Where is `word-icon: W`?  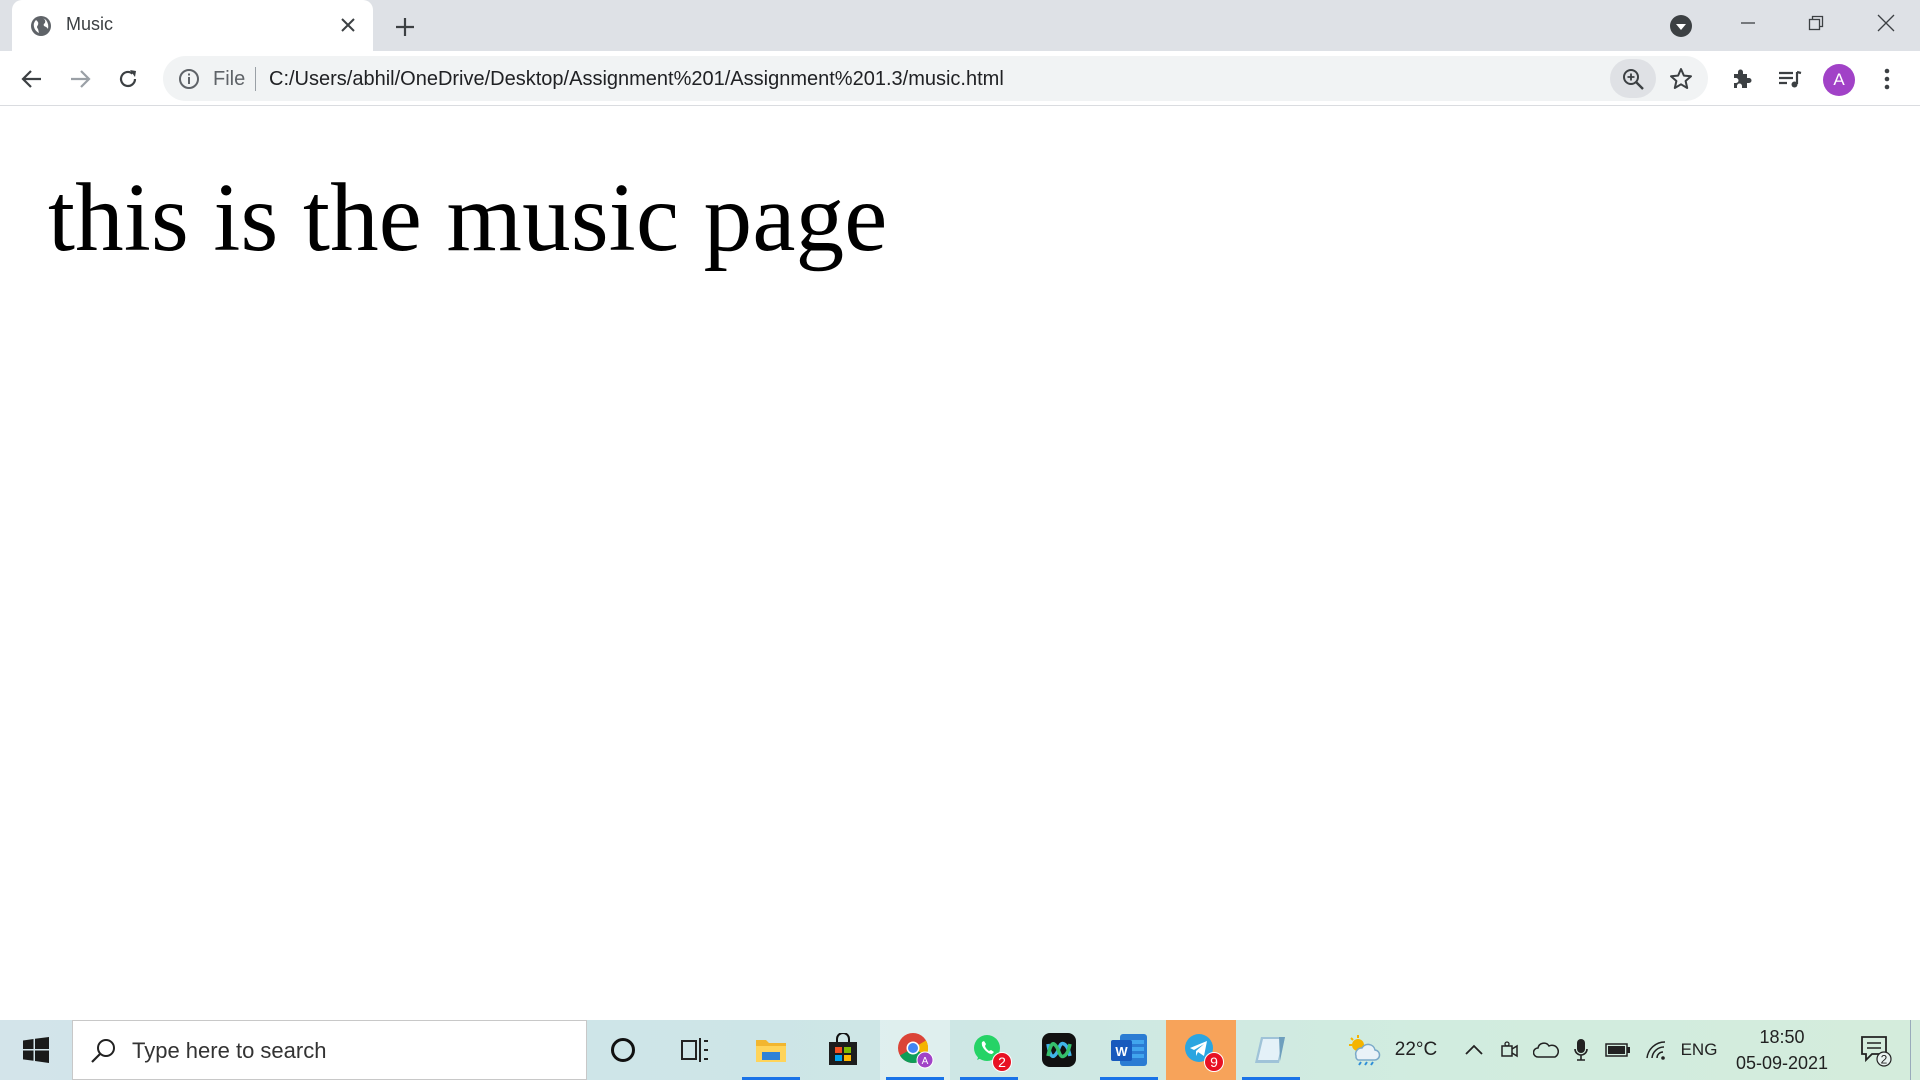
word-icon: W is located at coordinates (1129, 1050).